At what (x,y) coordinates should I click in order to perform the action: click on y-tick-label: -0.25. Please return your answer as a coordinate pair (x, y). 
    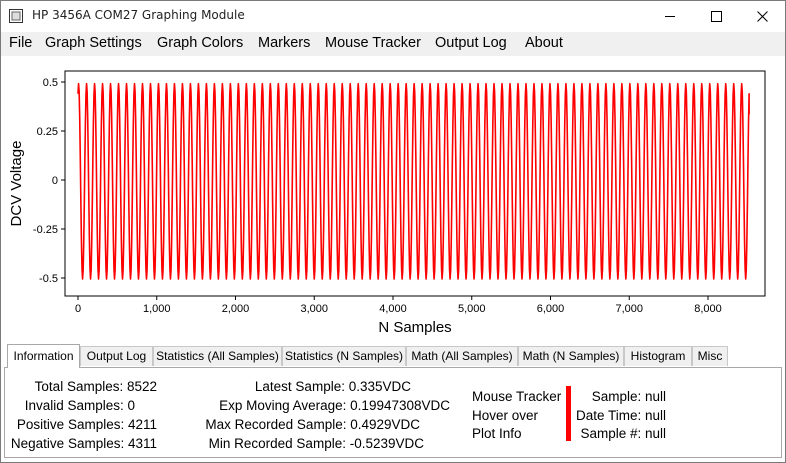
    Looking at the image, I should click on (45, 230).